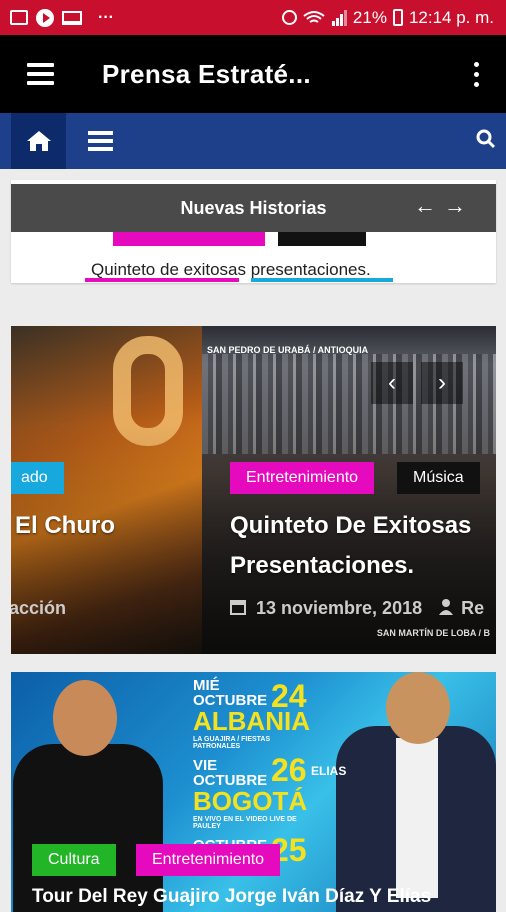 The height and width of the screenshot is (912, 506). I want to click on main-nav, so click(253, 141).